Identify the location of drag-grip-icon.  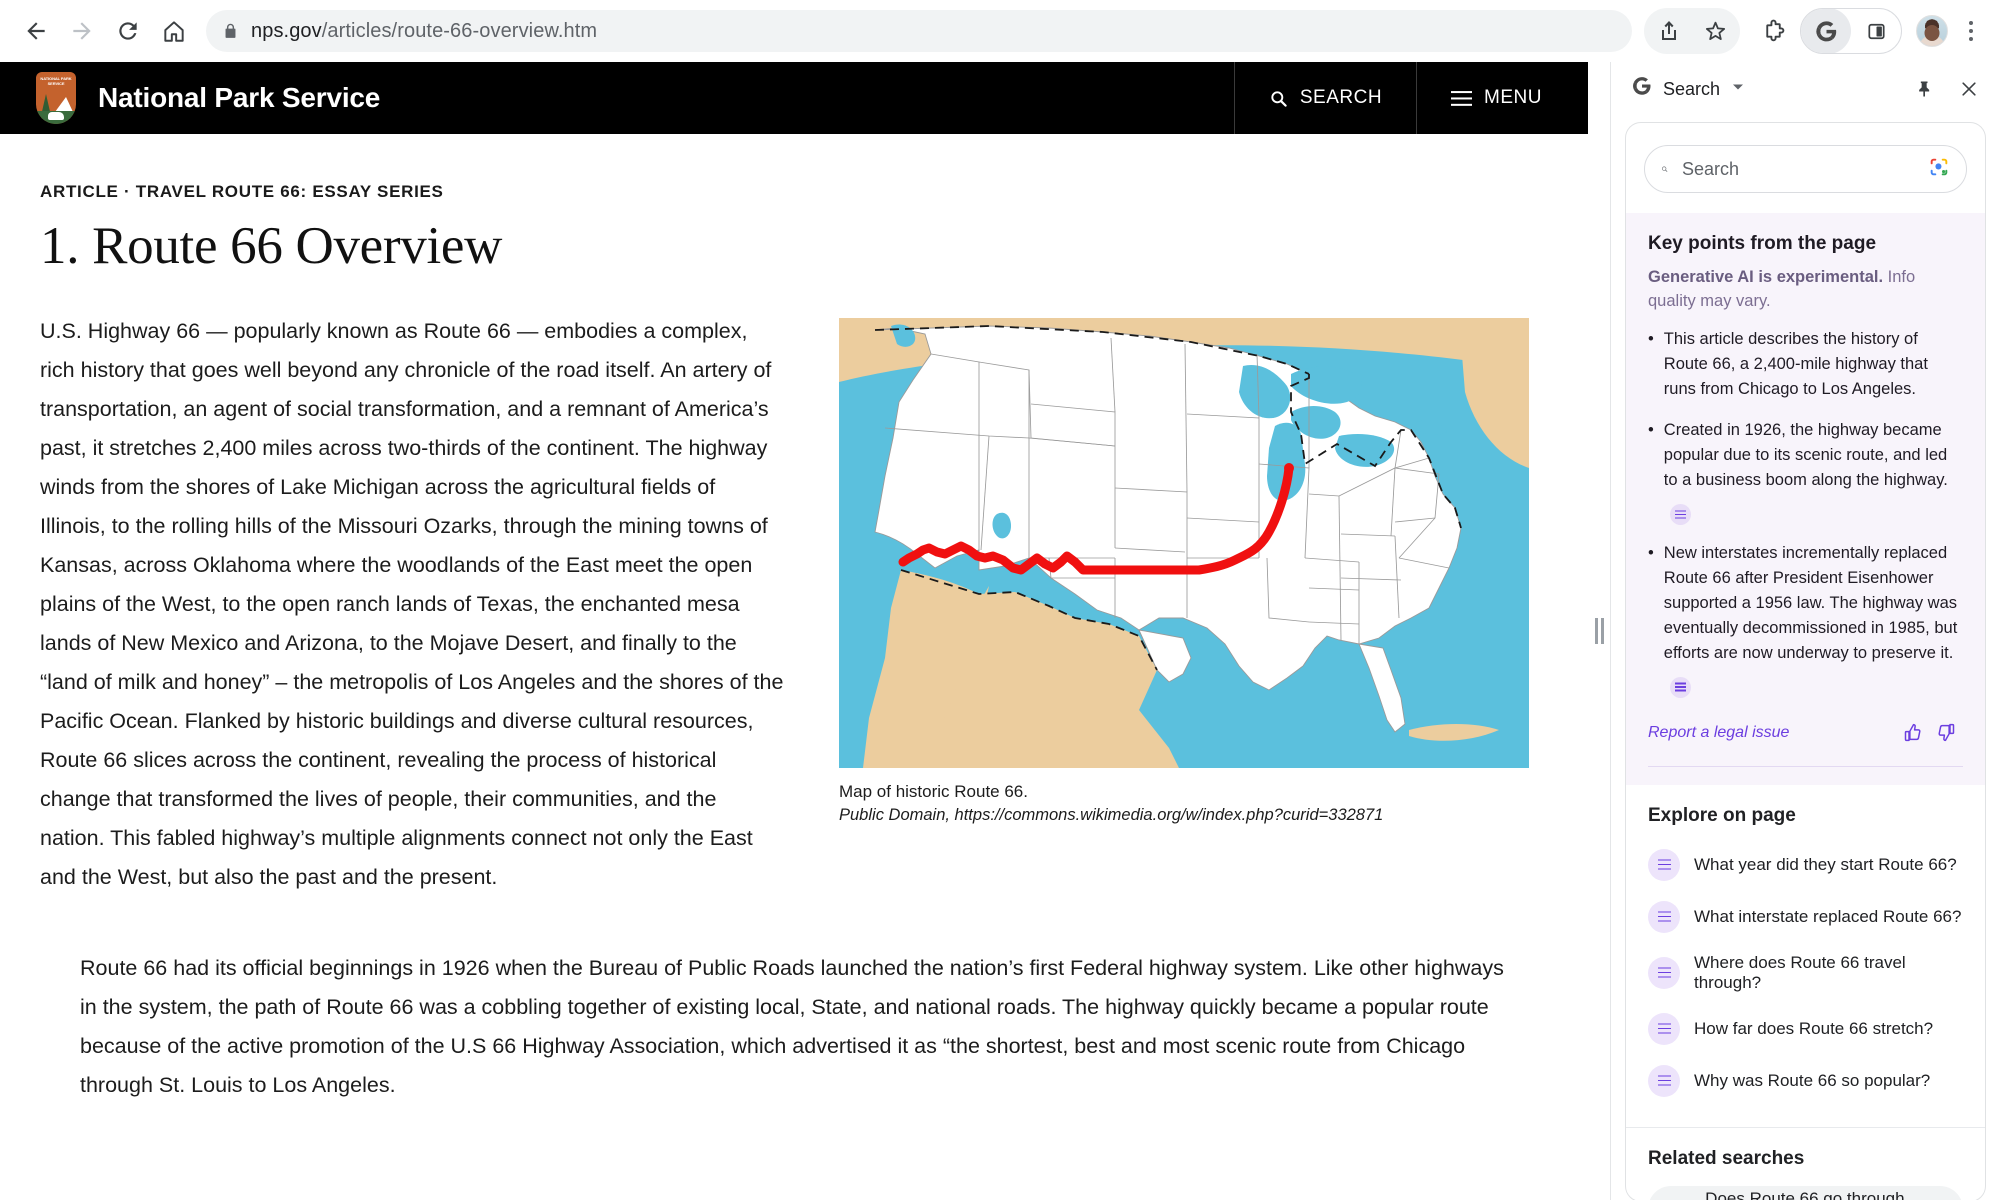
(1599, 631).